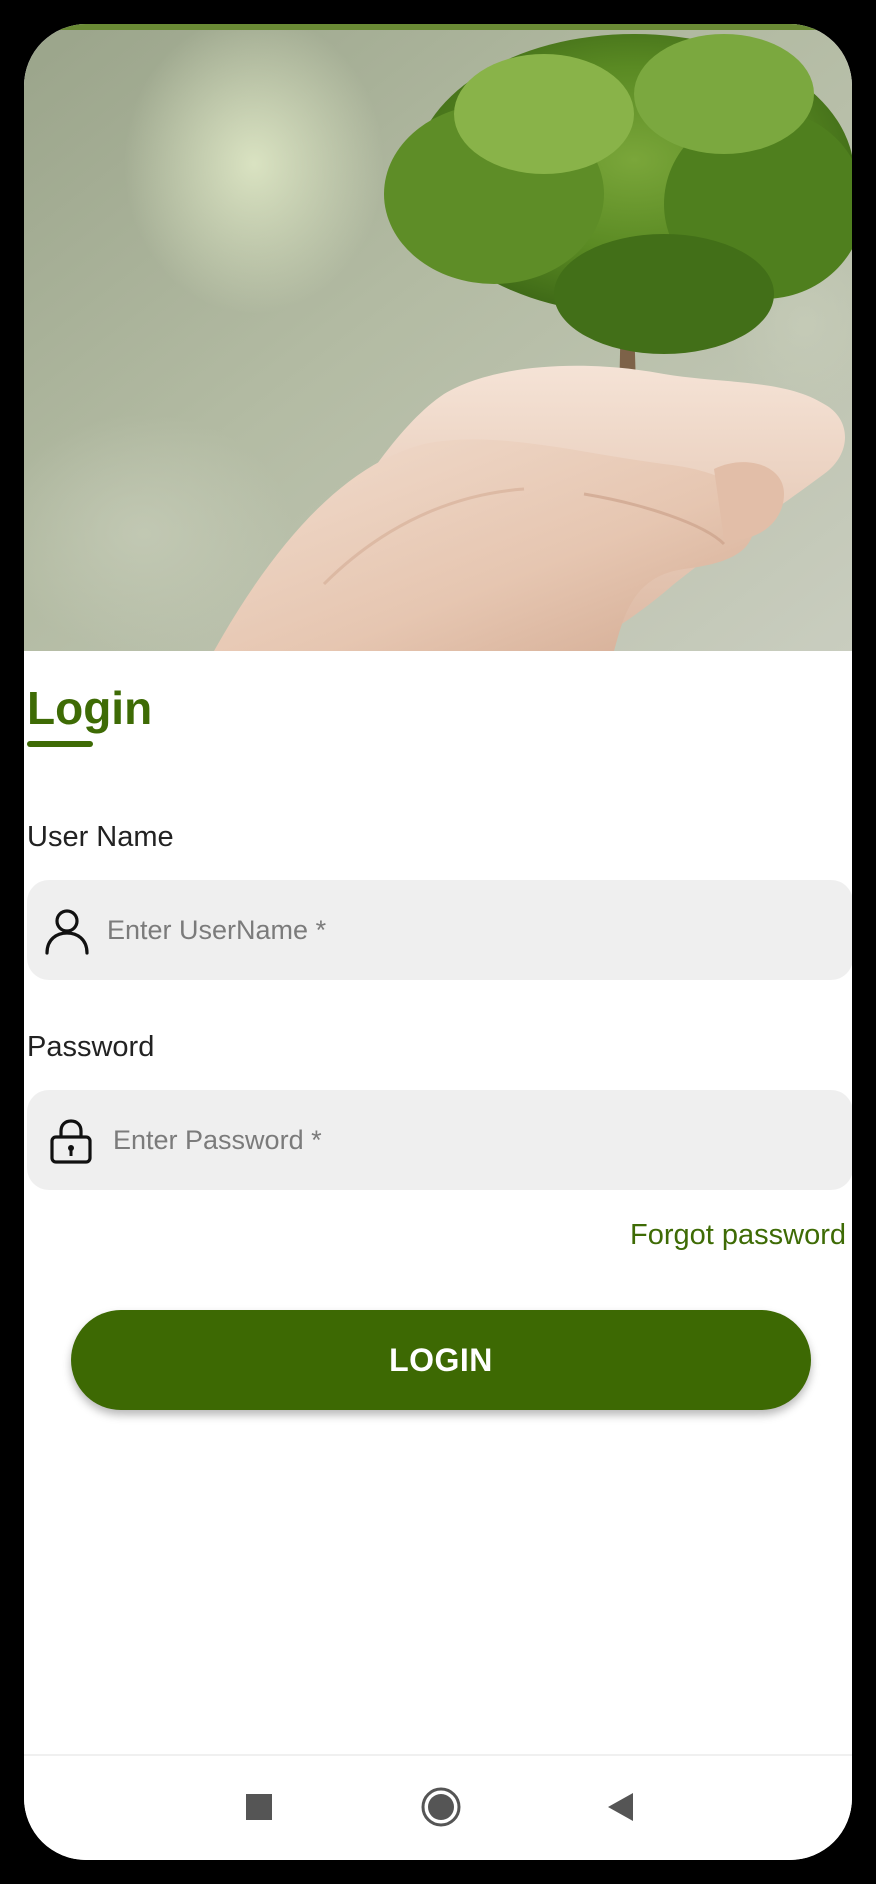  I want to click on triangle-back-icon, so click(621, 1809).